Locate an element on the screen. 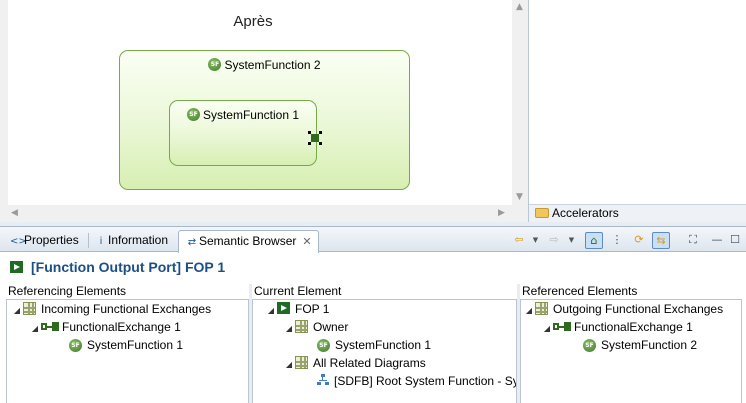 The image size is (746, 403). back-menu-icon: ▼ is located at coordinates (535, 240).